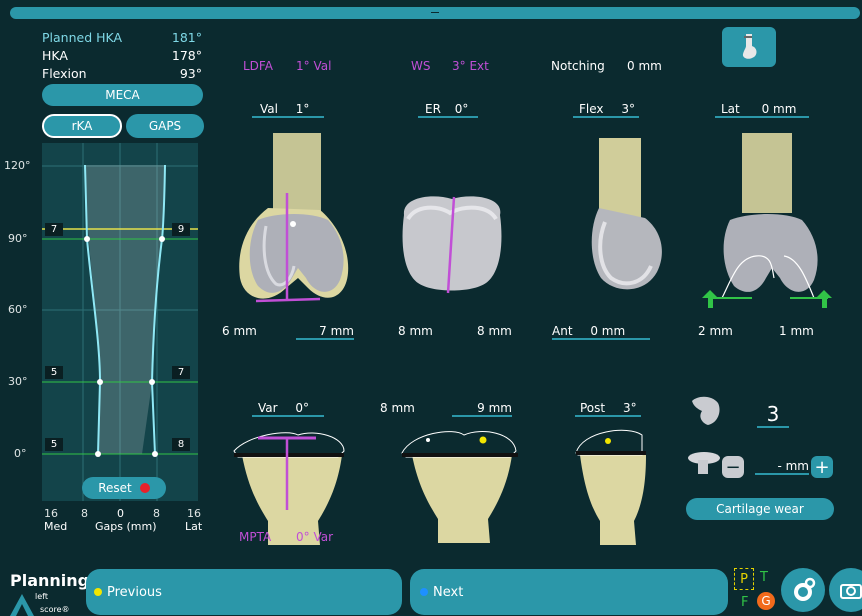 The image size is (862, 616). Describe the element at coordinates (459, 487) in the screenshot. I see `tibia-axial-view` at that location.